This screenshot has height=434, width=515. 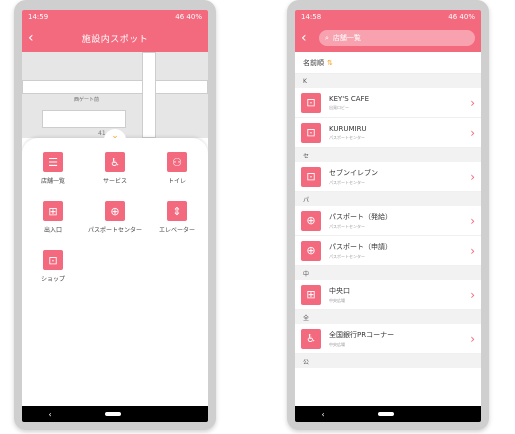 I want to click on list-item: ⊡ KURUMIRU パスポートセンター ›, so click(x=388, y=133).